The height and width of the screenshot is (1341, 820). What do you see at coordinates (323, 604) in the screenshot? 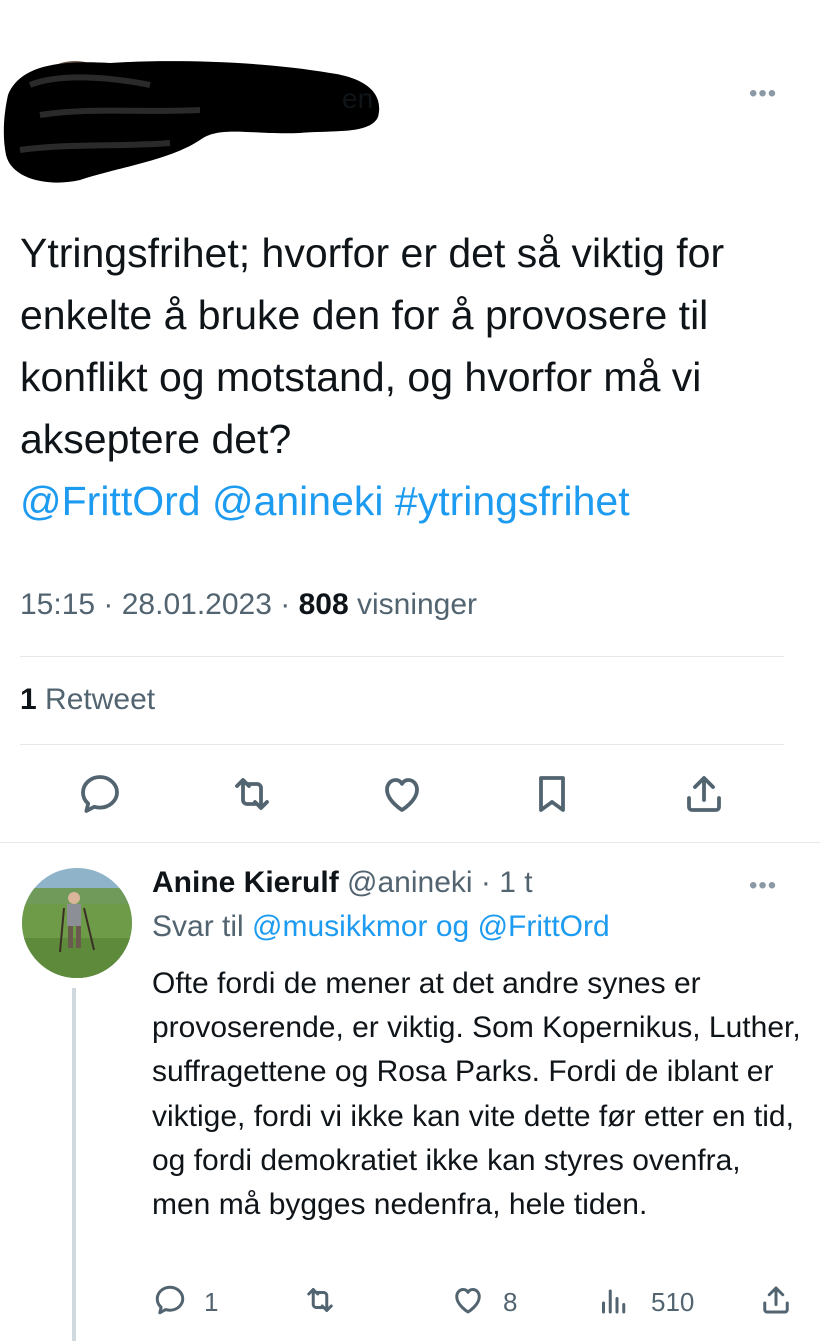
I see `views-count: 808` at bounding box center [323, 604].